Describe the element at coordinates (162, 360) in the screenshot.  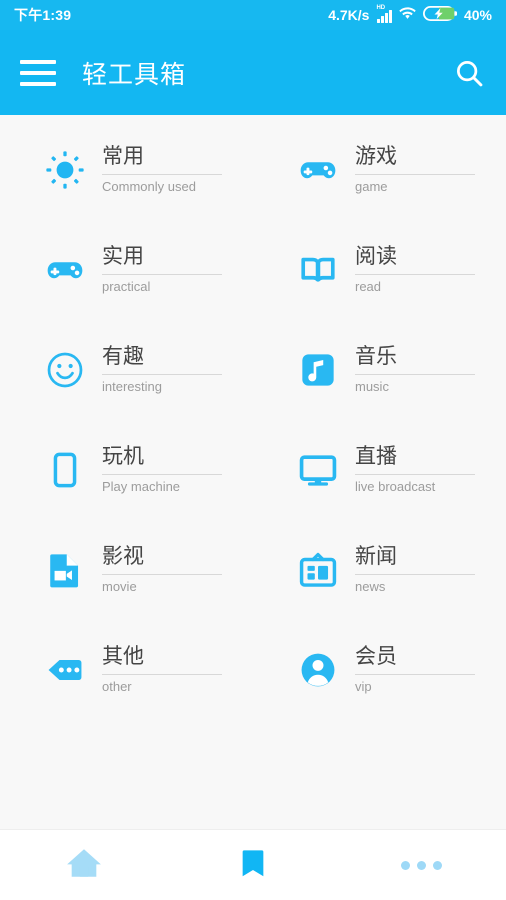
I see `category-label-cn: 有趣` at that location.